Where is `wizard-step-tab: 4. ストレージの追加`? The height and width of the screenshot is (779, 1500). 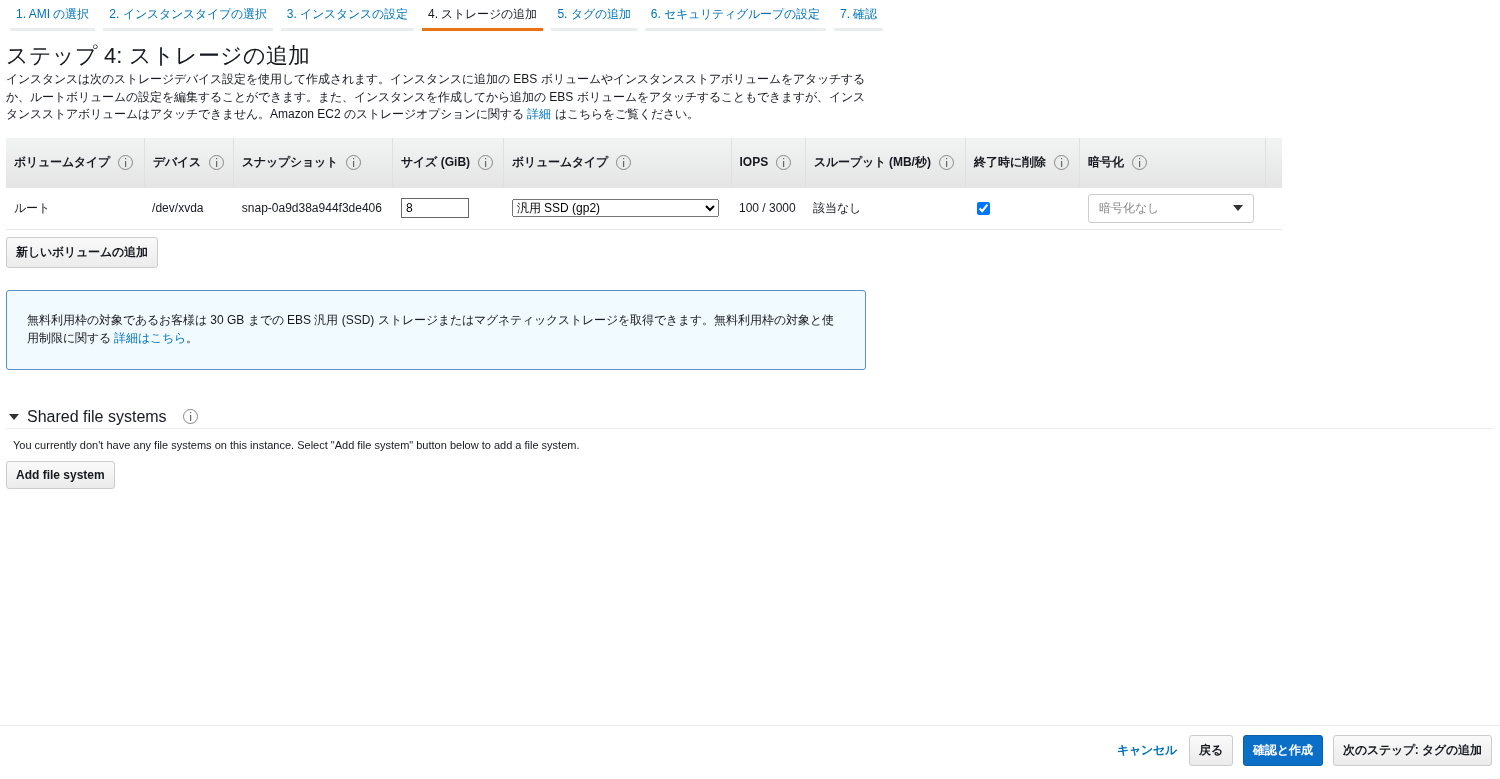 wizard-step-tab: 4. ストレージの追加 is located at coordinates (483, 15).